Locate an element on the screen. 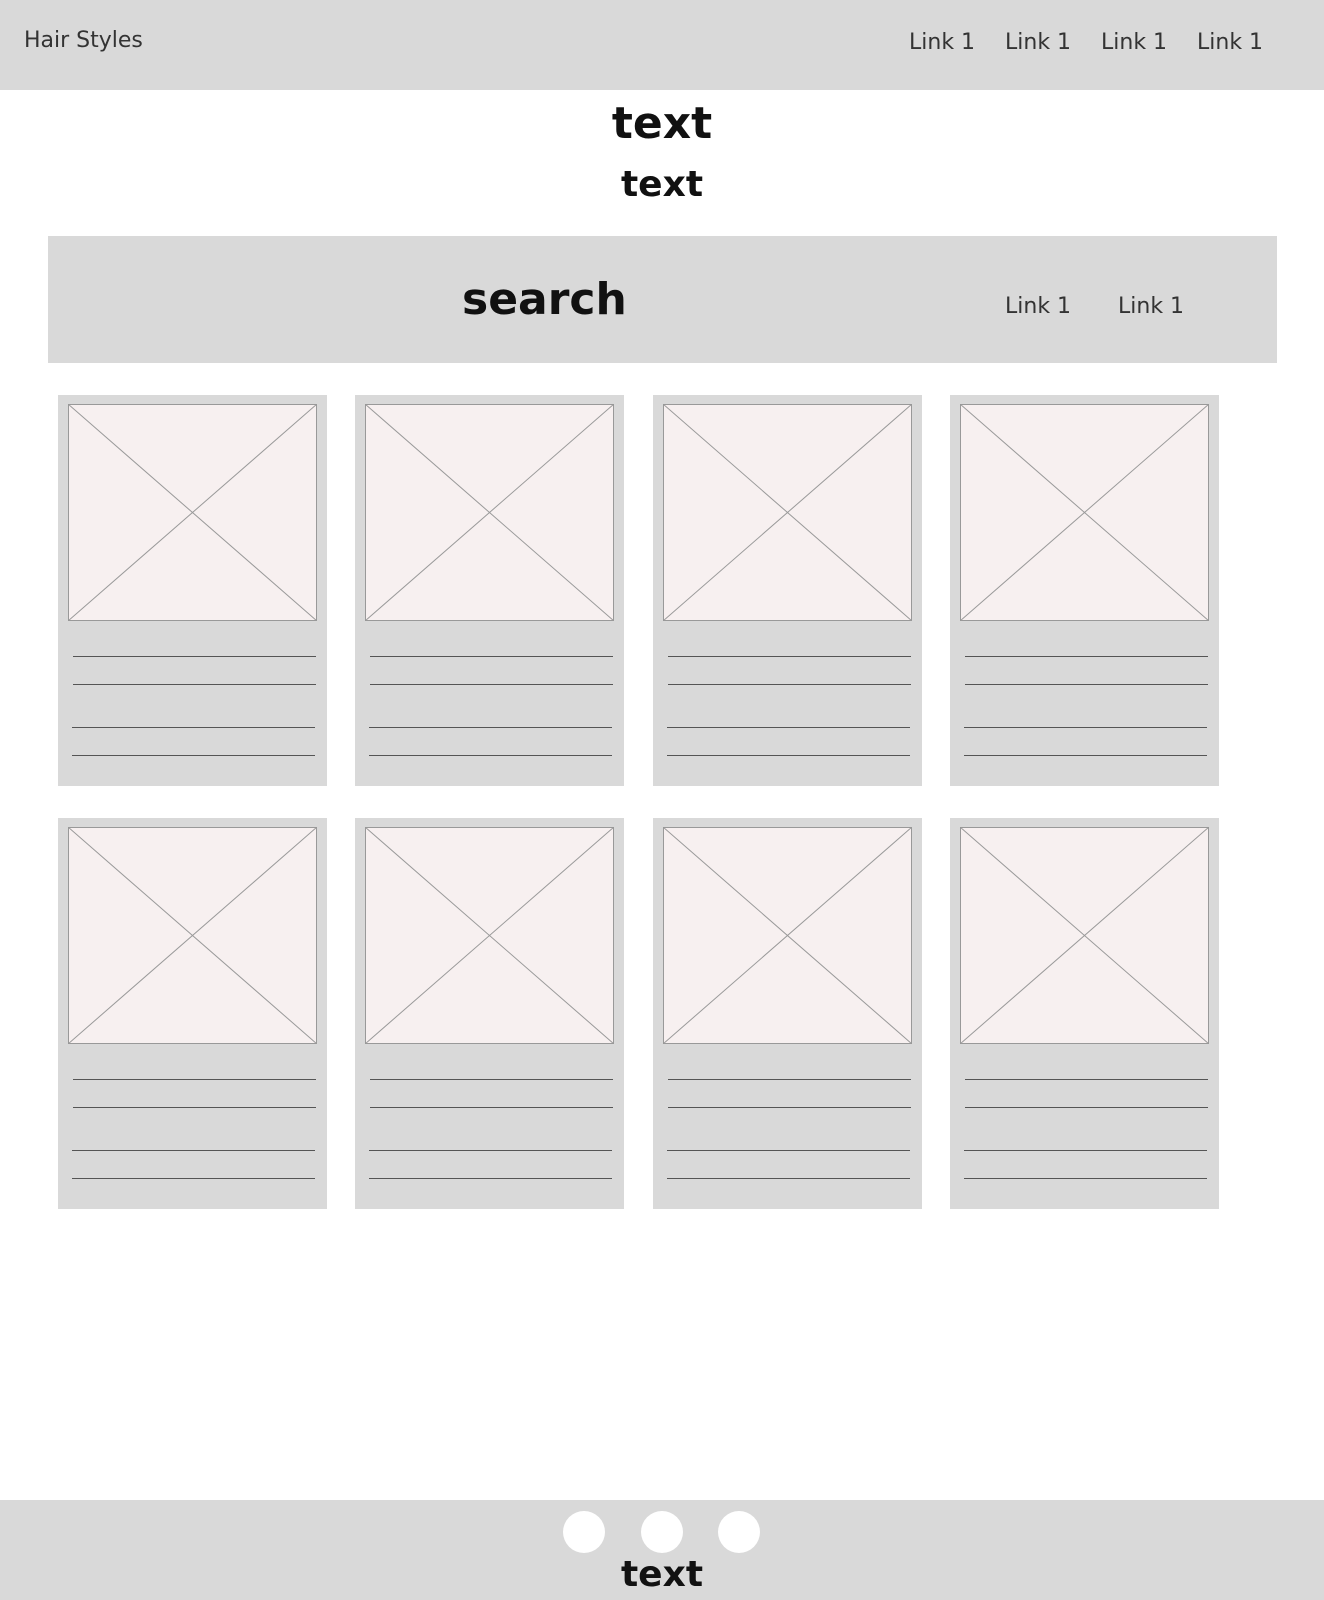  hero-title: text is located at coordinates (662, 123).